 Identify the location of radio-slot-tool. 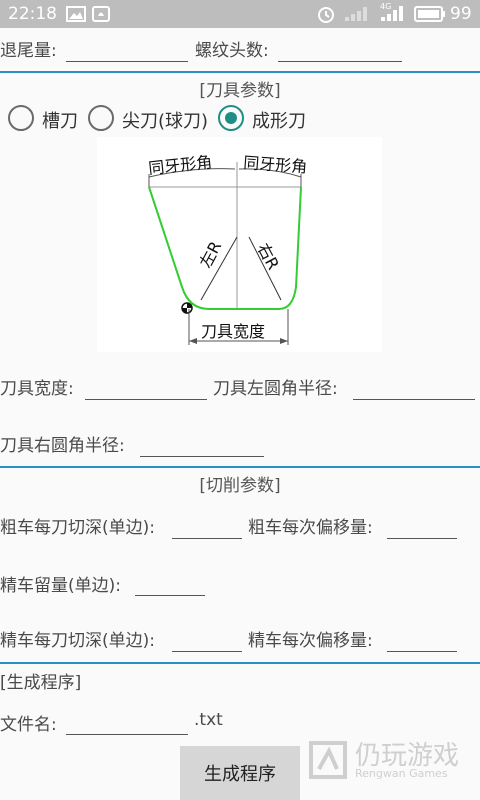
(21, 118).